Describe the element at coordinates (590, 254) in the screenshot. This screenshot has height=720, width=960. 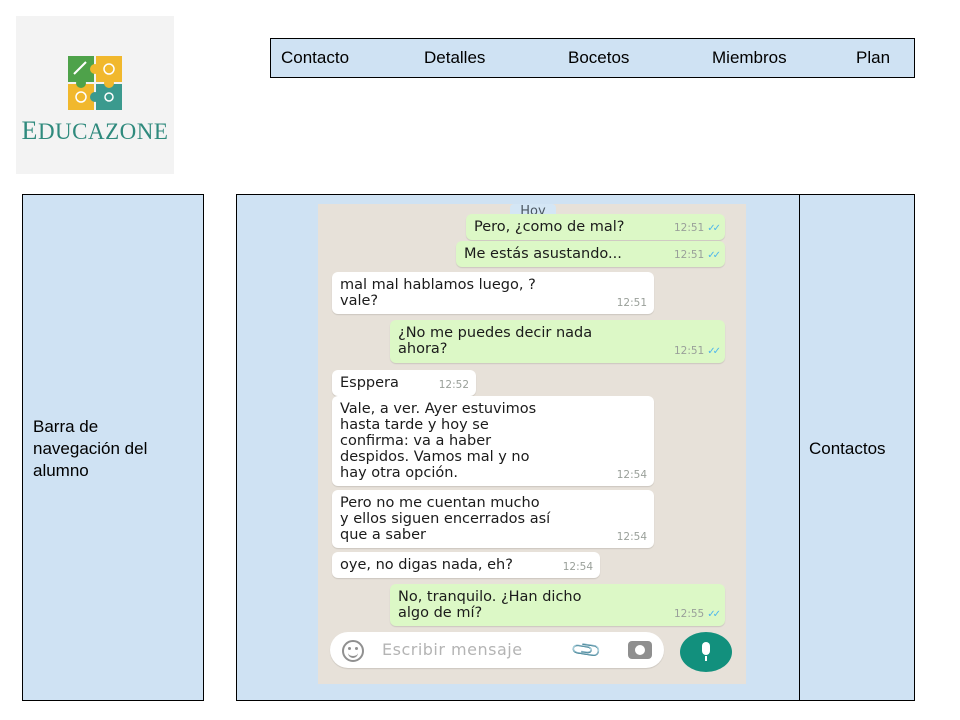
I see `chat-message: Me estás asustando... 12:51 ✓✓` at that location.